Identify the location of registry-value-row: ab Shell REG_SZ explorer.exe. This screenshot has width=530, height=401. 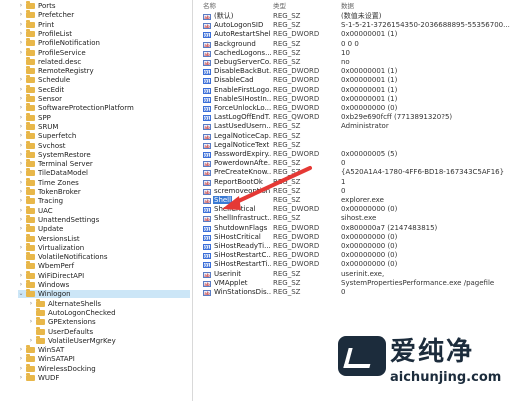
(361, 200).